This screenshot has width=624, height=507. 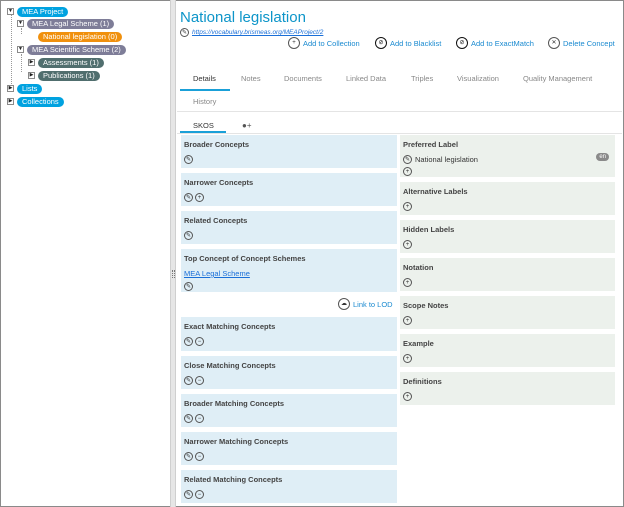 What do you see at coordinates (243, 17) in the screenshot?
I see `page-title: National legislation` at bounding box center [243, 17].